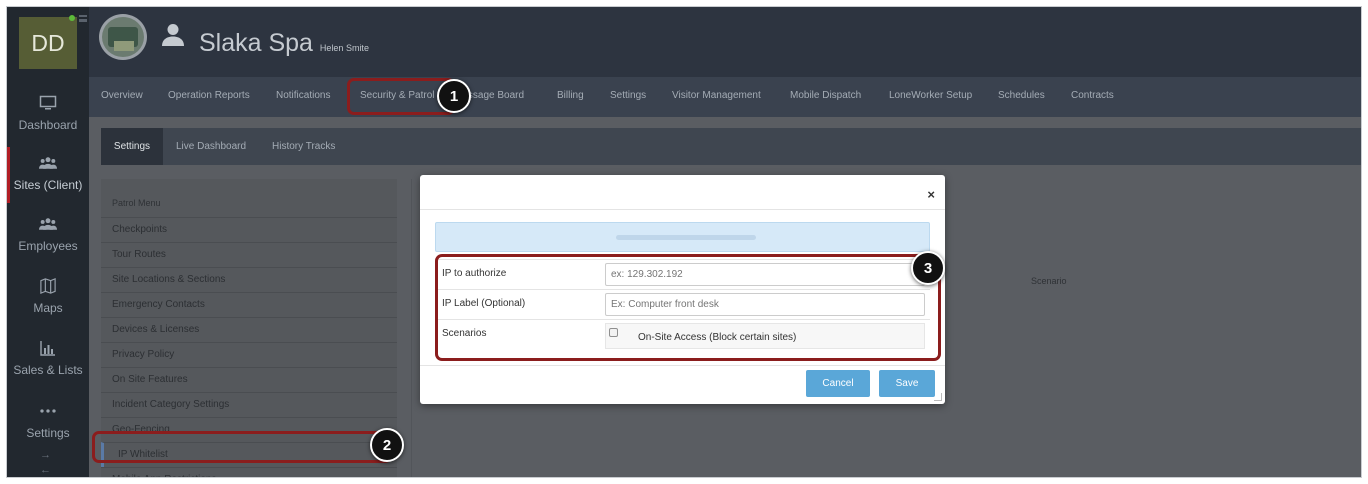  What do you see at coordinates (47, 348) in the screenshot?
I see `bar-chart-icon` at bounding box center [47, 348].